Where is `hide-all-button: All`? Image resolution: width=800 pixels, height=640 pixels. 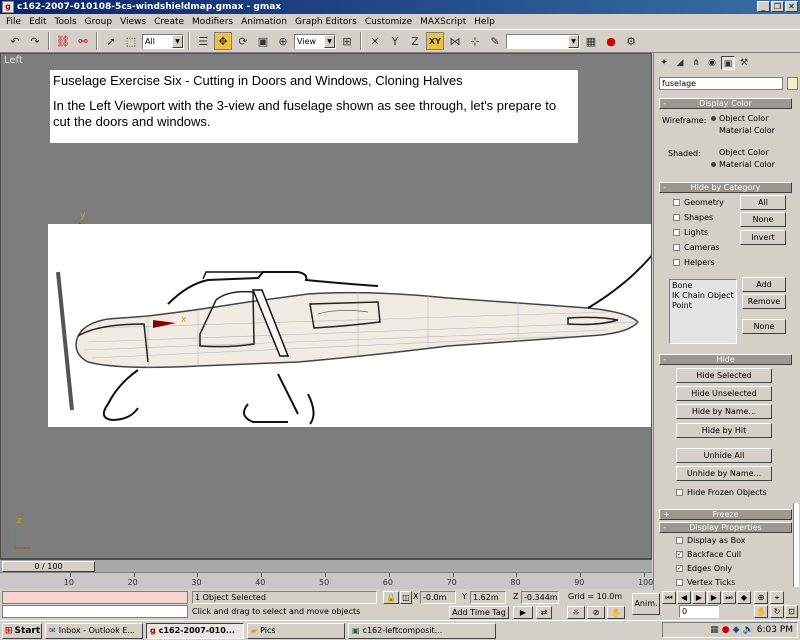 hide-all-button: All is located at coordinates (763, 202).